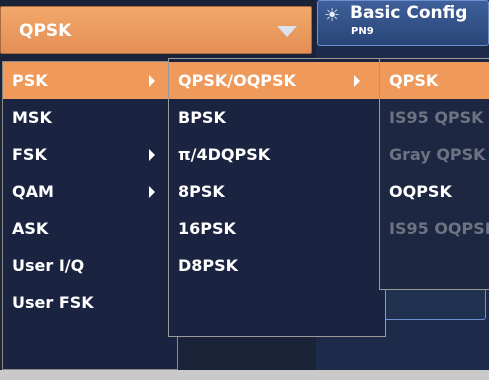  I want to click on menu-item-label: OQPSK, so click(420, 191).